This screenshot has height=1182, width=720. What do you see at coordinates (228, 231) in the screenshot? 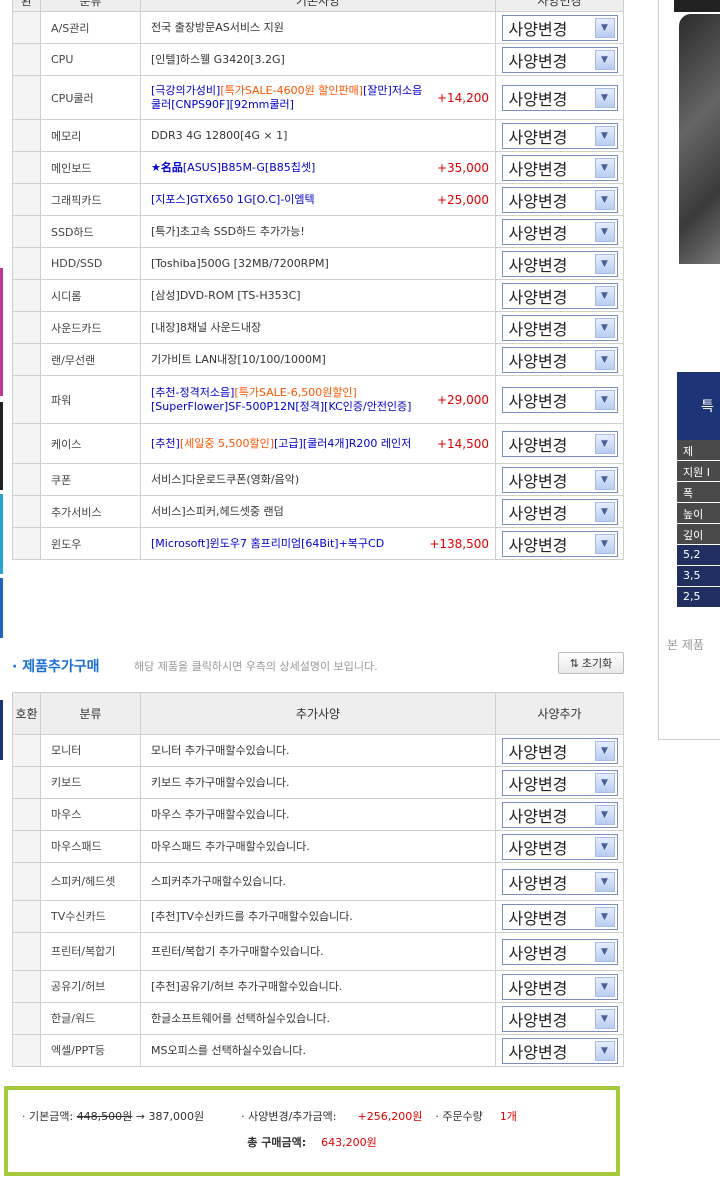
I see `spec-desc-text: [특가]초고속 SSD하드 추가가능!` at bounding box center [228, 231].